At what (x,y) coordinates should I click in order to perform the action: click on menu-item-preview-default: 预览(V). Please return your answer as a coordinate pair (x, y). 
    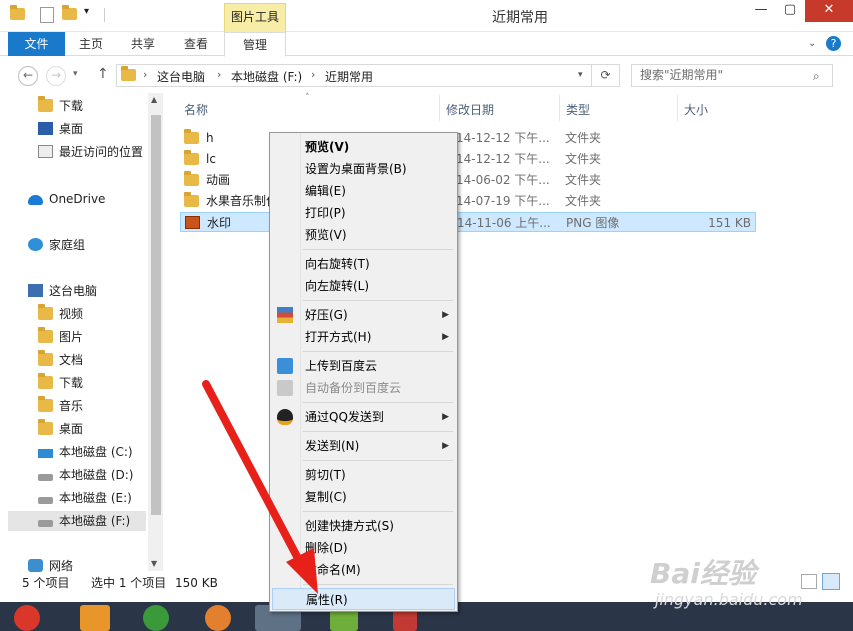
    Looking at the image, I should click on (363, 147).